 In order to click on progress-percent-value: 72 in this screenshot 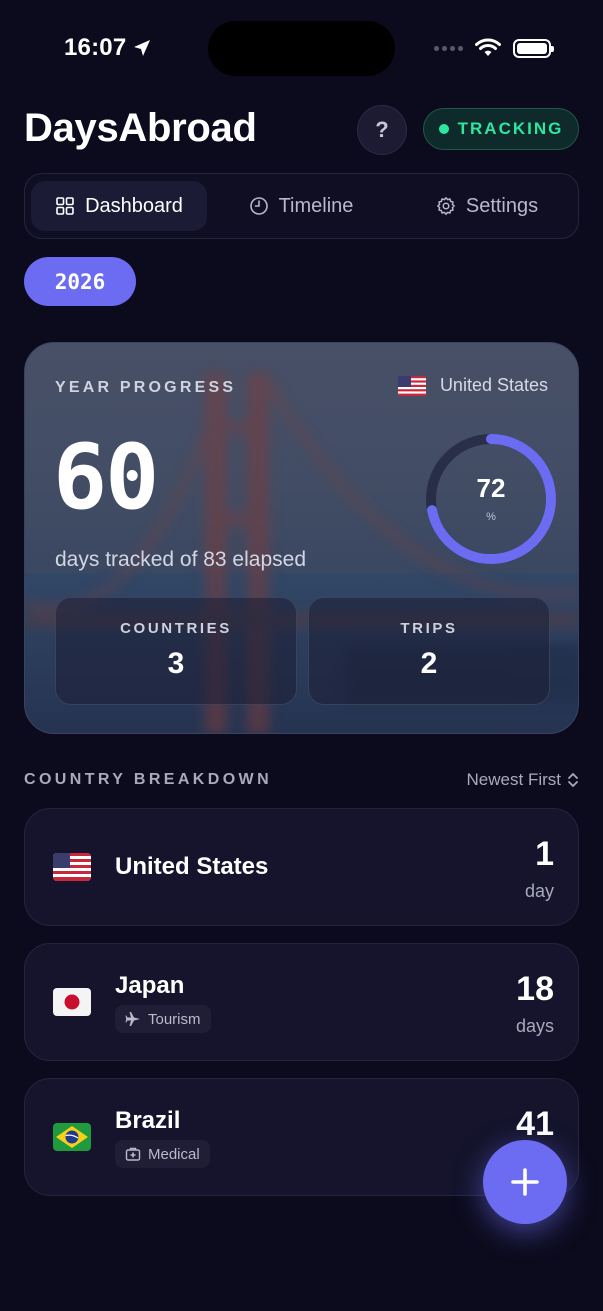, I will do `click(491, 488)`.